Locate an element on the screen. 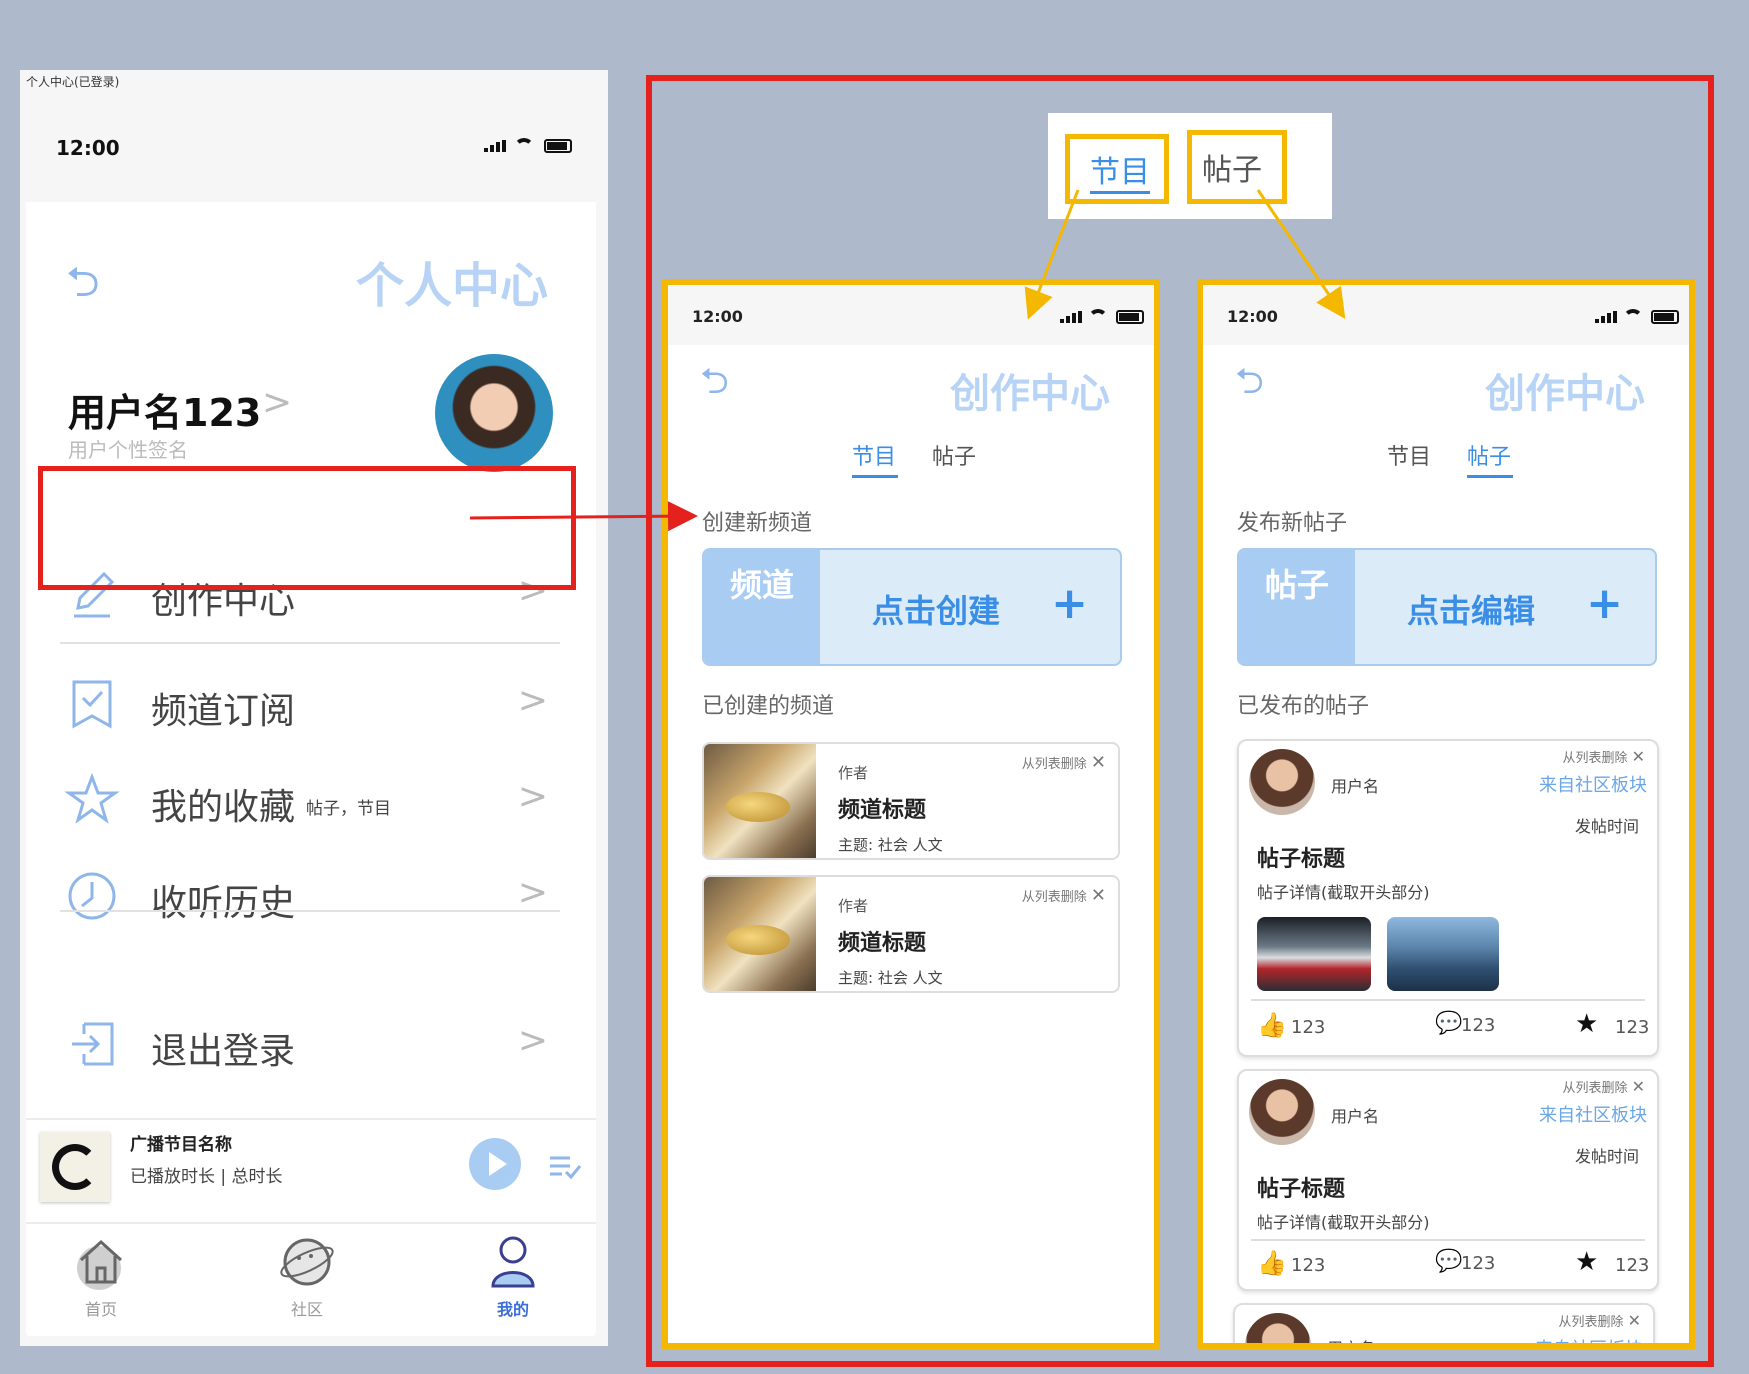 The image size is (1749, 1374). post-image-train is located at coordinates (1314, 954).